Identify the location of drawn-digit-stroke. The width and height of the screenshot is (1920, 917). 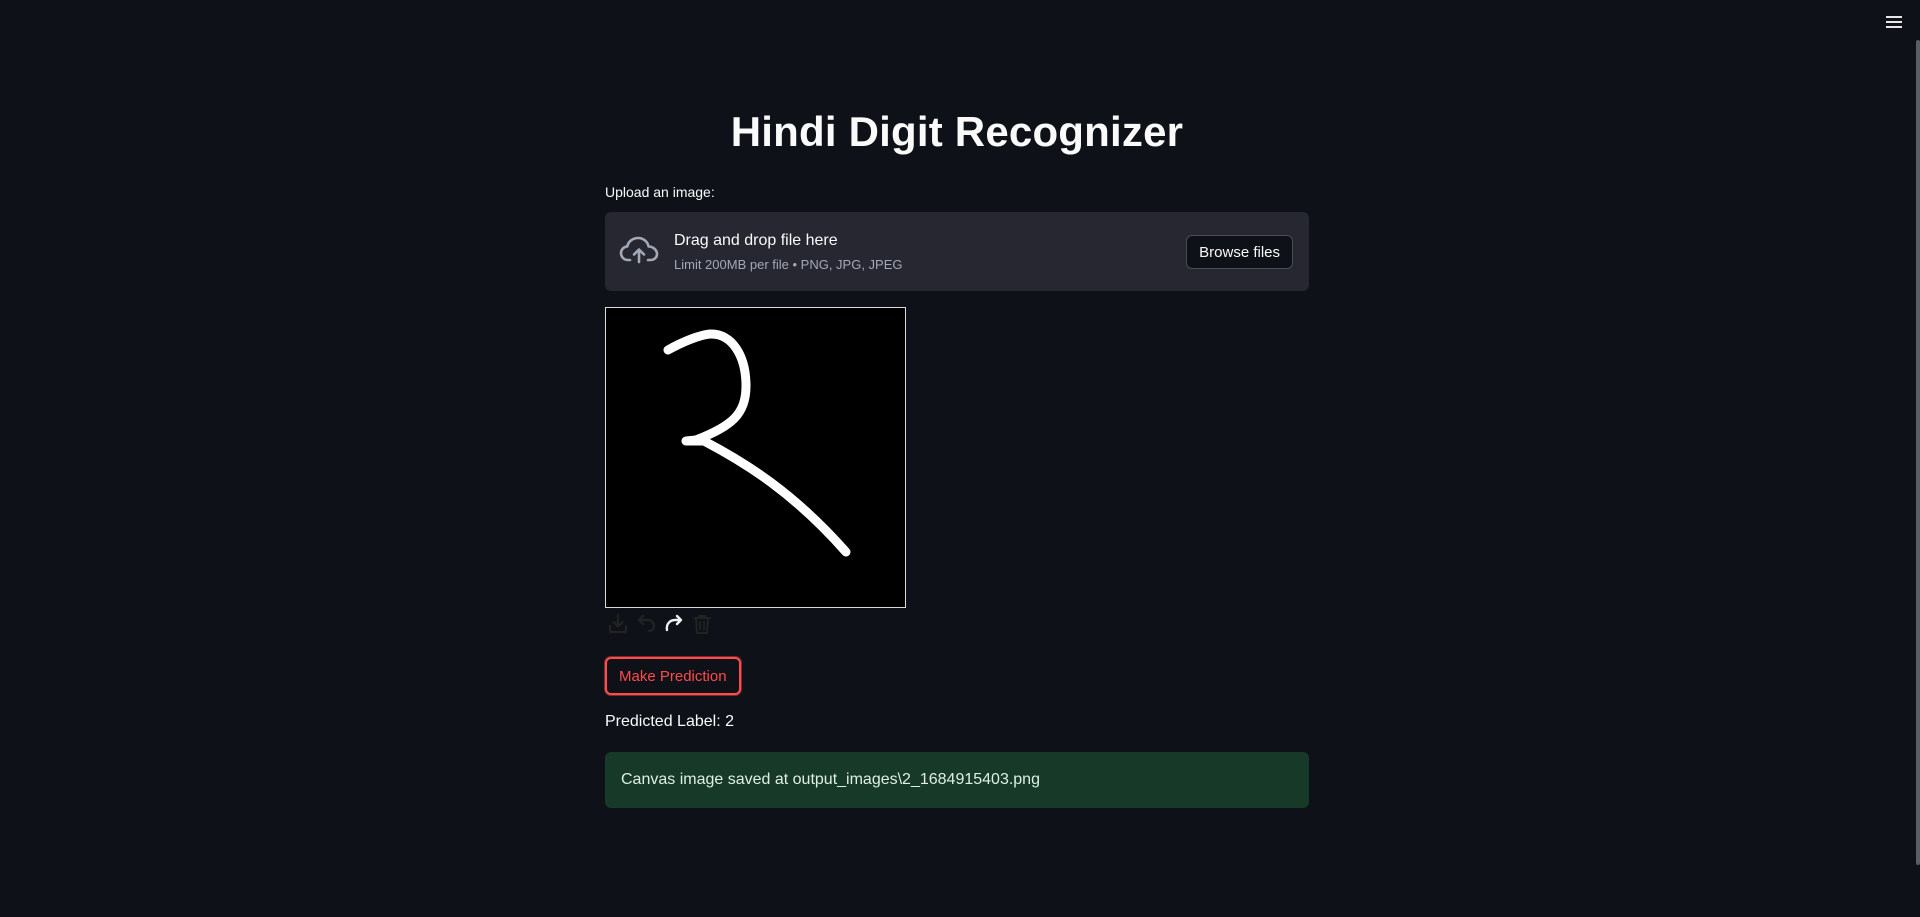
(757, 443).